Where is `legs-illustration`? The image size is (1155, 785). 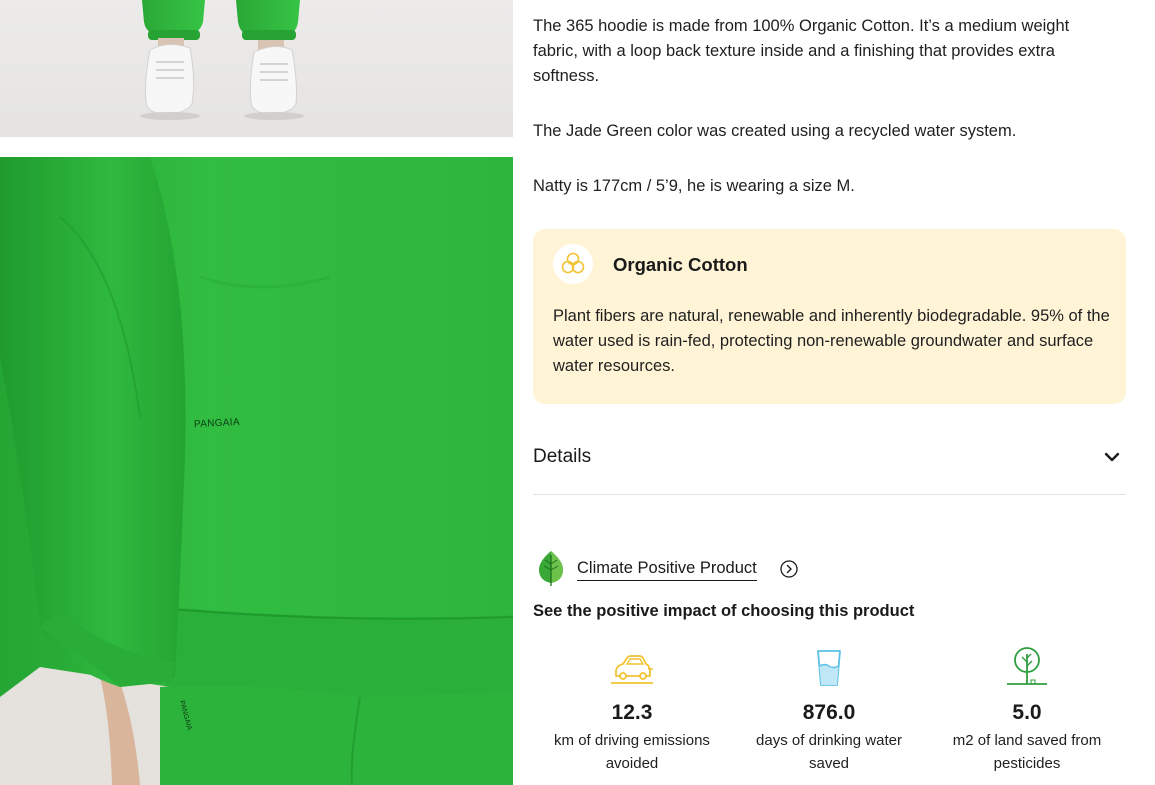 legs-illustration is located at coordinates (222, 60).